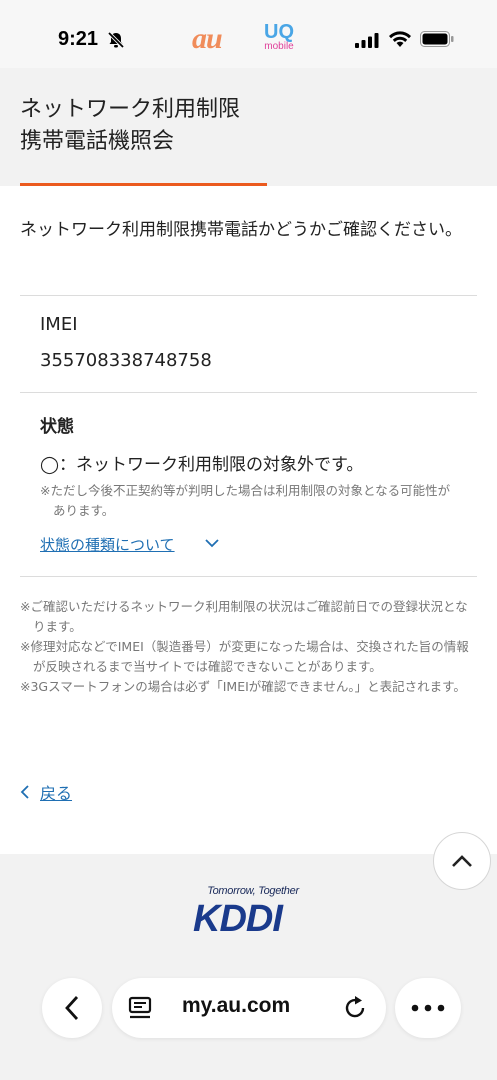  I want to click on page-title-line1: ネットワーク利用制限, so click(130, 109).